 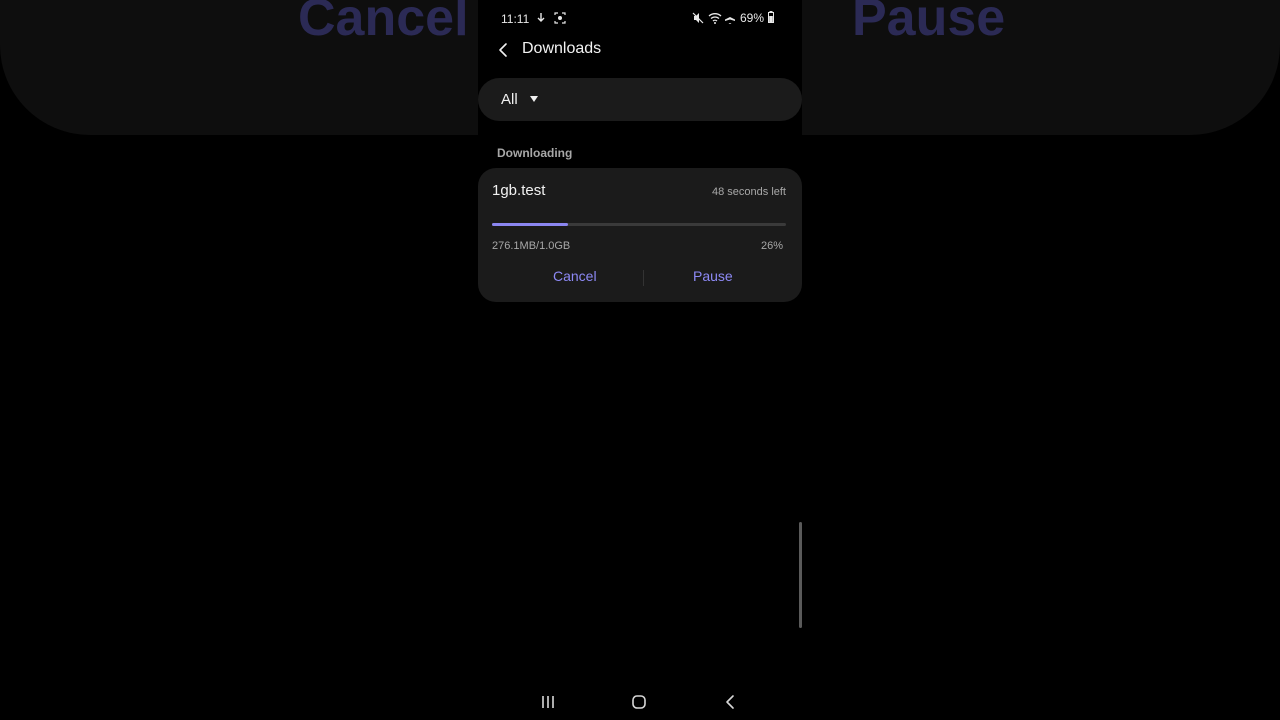 What do you see at coordinates (562, 48) in the screenshot?
I see `page-title: Downloads` at bounding box center [562, 48].